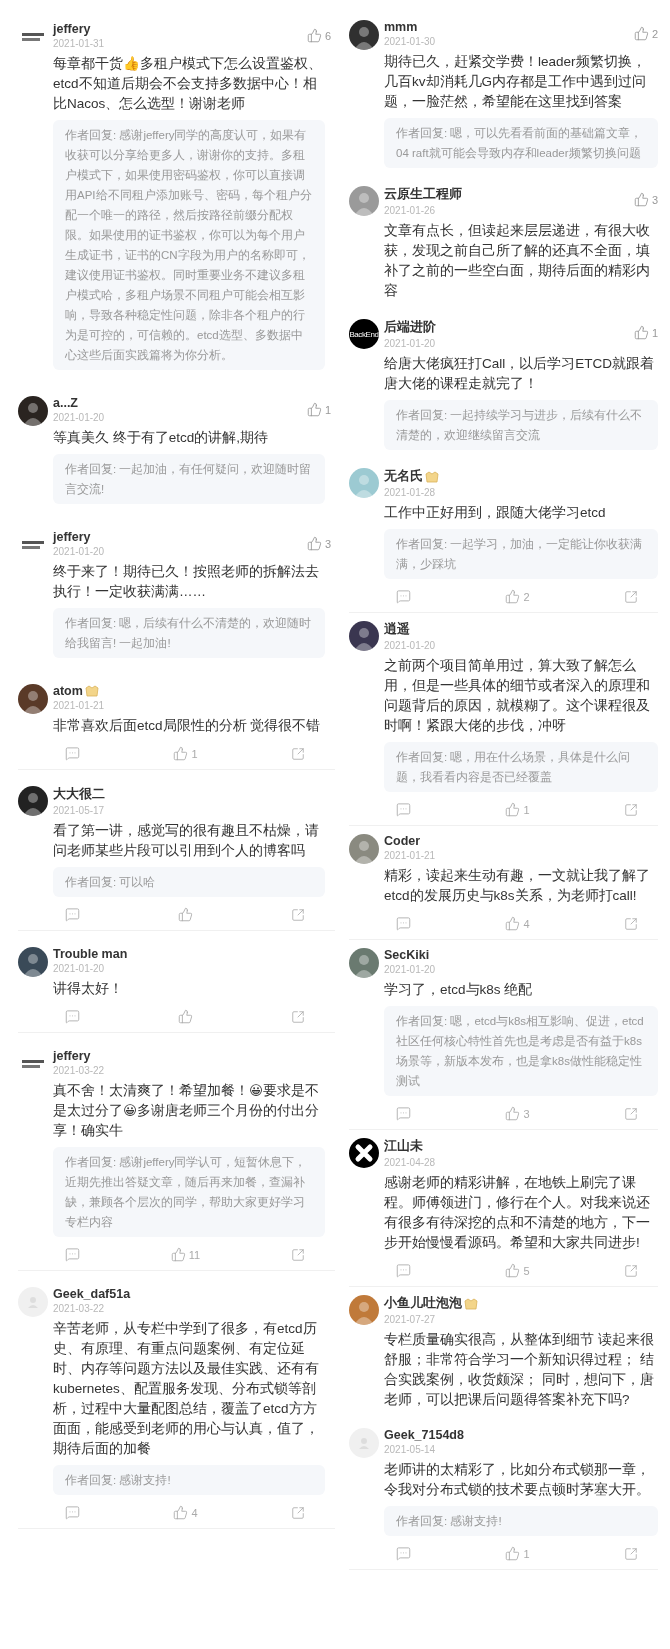 This screenshot has width=670, height=1649. What do you see at coordinates (189, 1192) in the screenshot?
I see `author-reply: 作者回复: 感谢jeffery同学认可，短暂休息下，近期先推出答疑文章，随后再来加餐，查漏补缺，兼顾各个层次的同学，帮助大家更好学习专栏内容` at bounding box center [189, 1192].